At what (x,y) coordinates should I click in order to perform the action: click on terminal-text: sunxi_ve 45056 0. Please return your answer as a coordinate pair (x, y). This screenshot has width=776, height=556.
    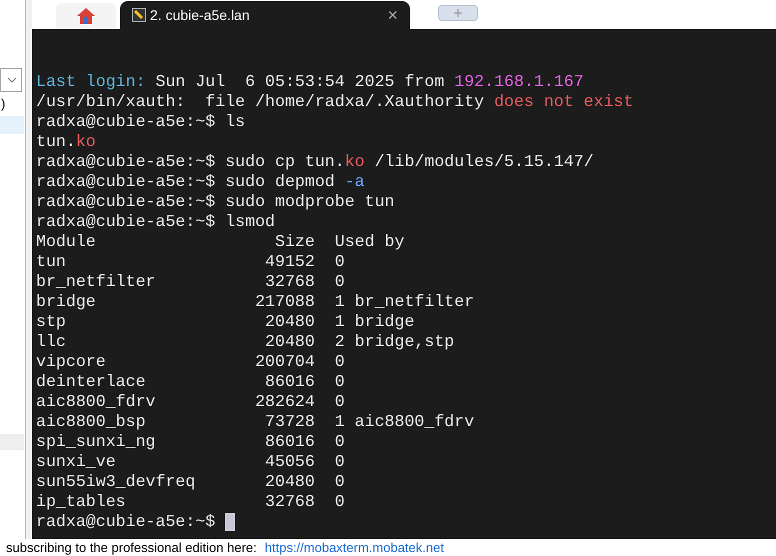
    Looking at the image, I should click on (190, 462).